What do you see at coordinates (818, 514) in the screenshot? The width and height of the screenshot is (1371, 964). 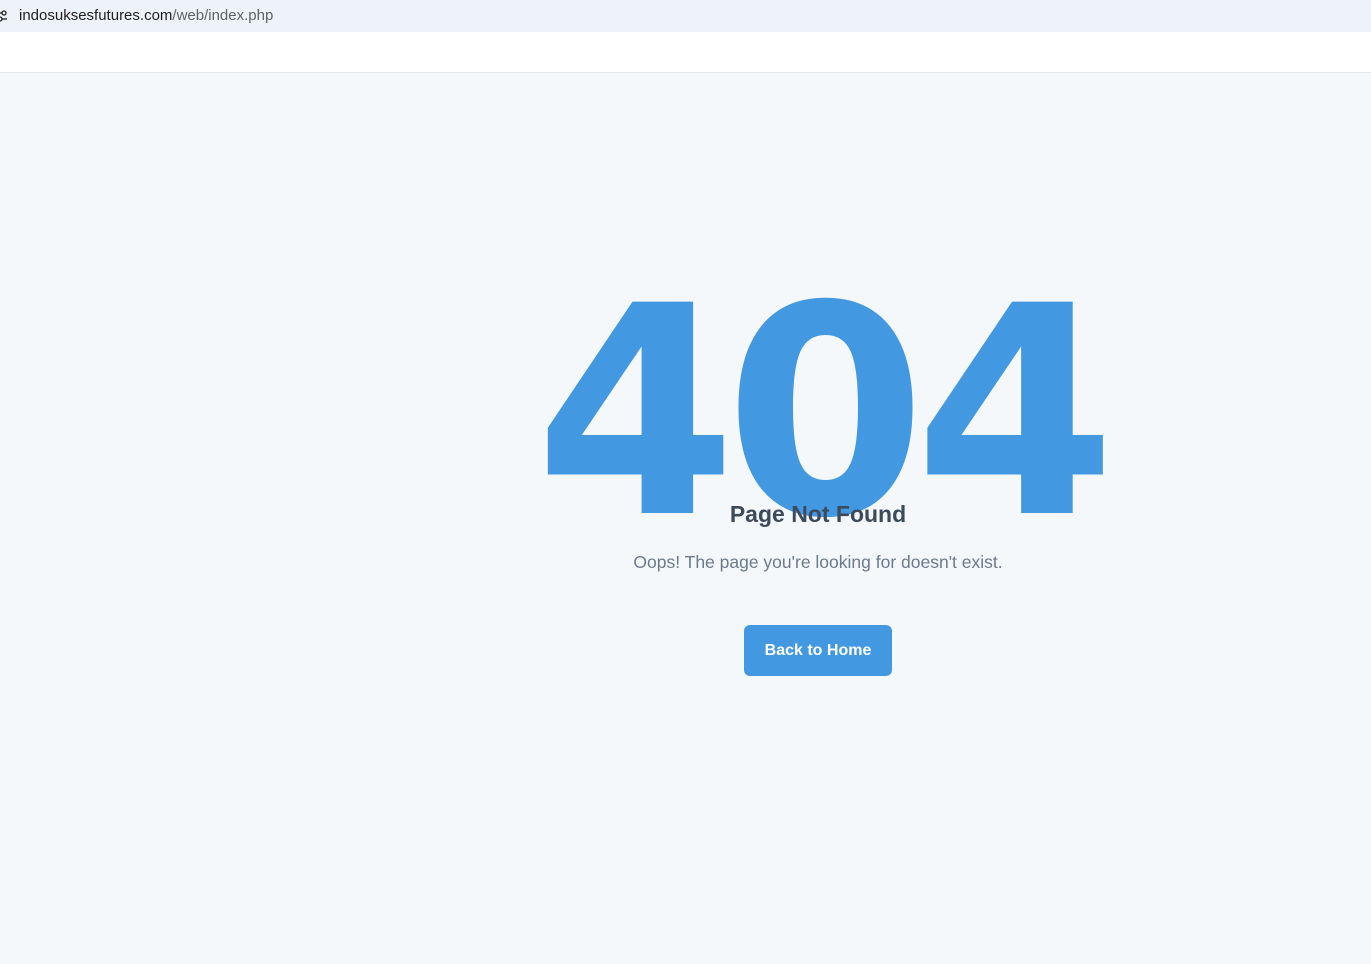 I see `error-title: Page Not Found` at bounding box center [818, 514].